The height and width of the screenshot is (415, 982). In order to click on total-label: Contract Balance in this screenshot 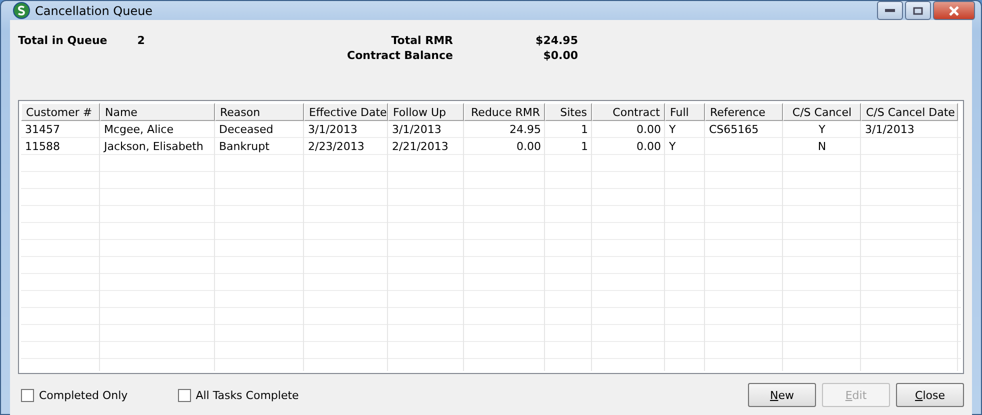, I will do `click(399, 55)`.